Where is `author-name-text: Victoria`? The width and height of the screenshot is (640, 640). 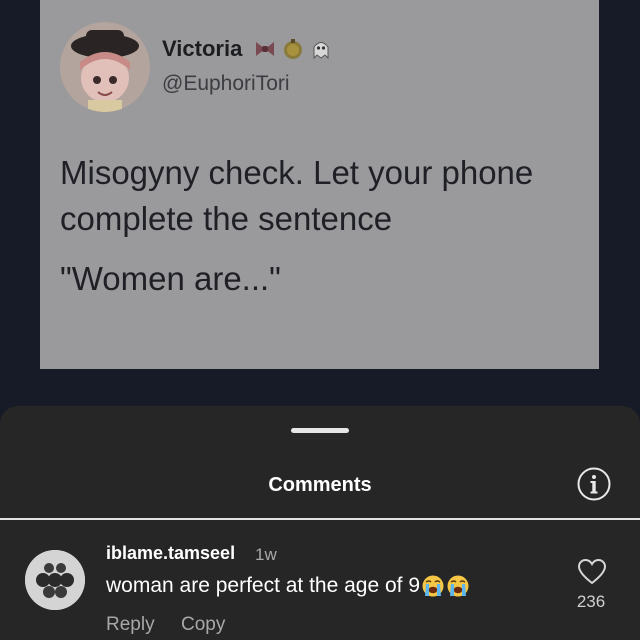 author-name-text: Victoria is located at coordinates (202, 48).